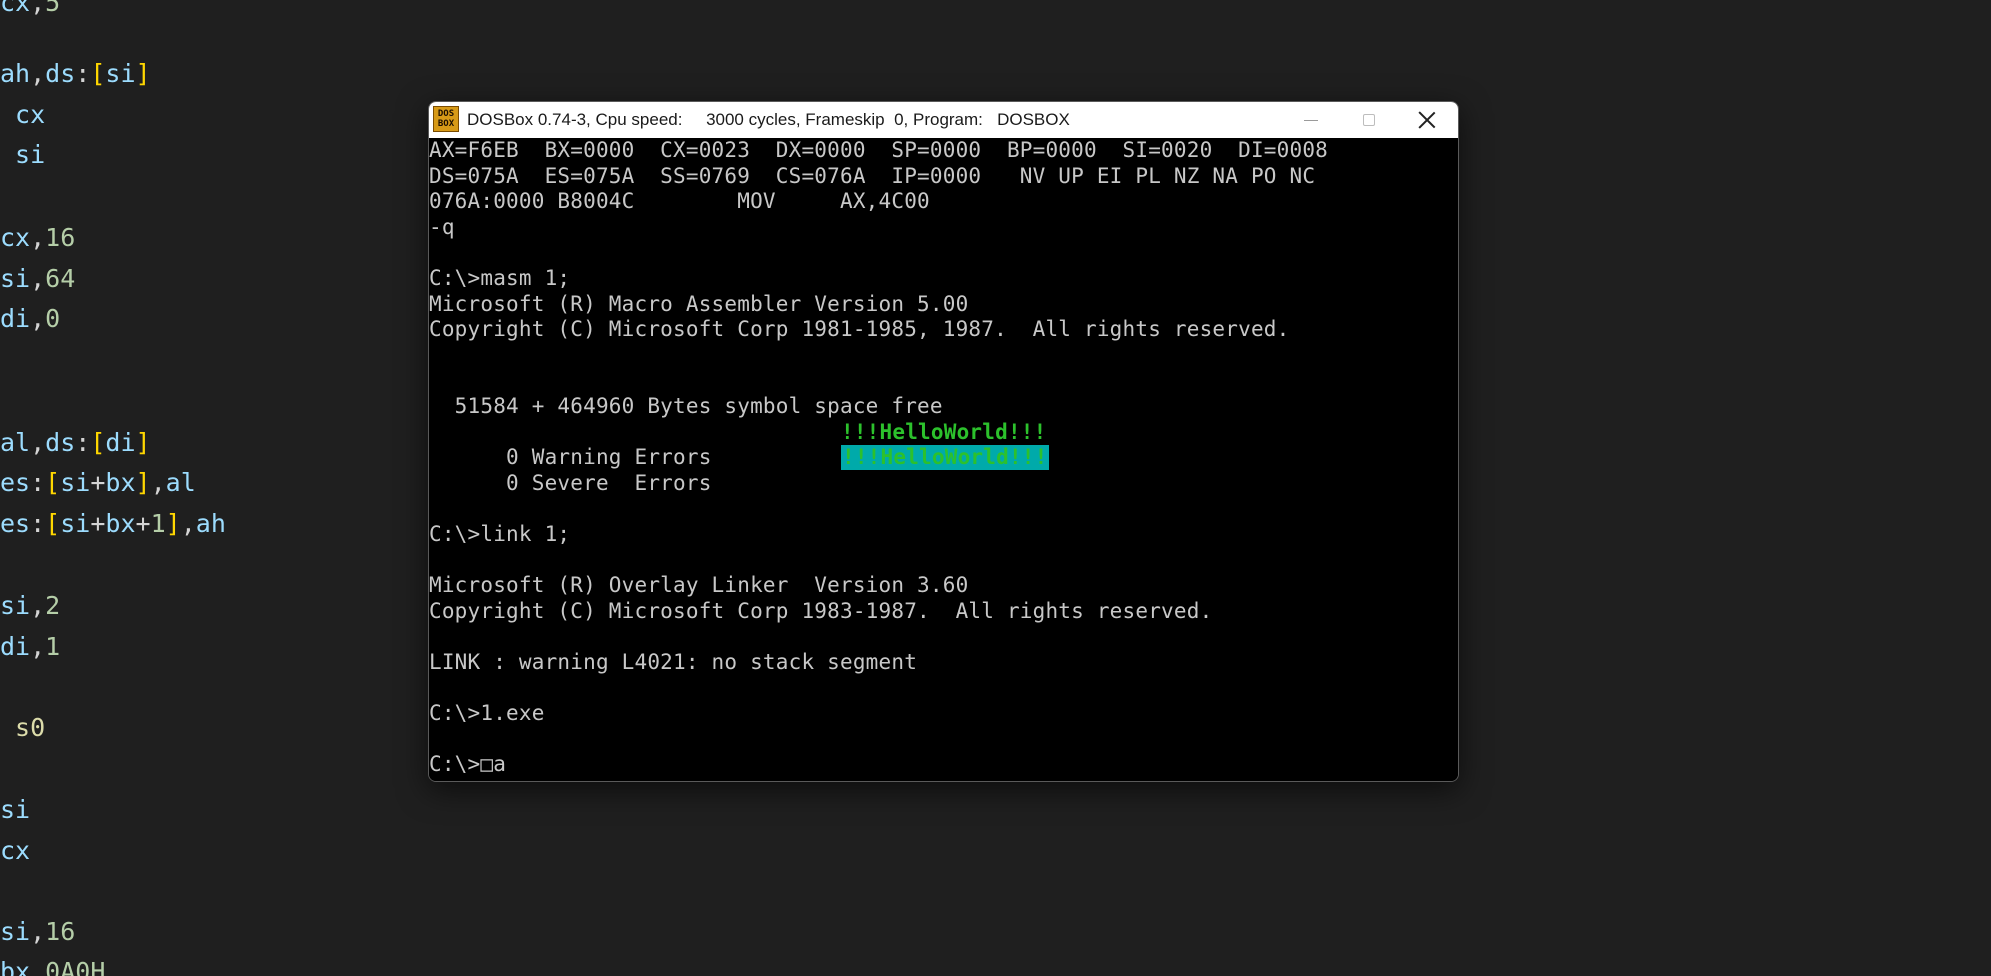 The width and height of the screenshot is (1991, 976). I want to click on code-line: al,ds:[di], so click(75, 443).